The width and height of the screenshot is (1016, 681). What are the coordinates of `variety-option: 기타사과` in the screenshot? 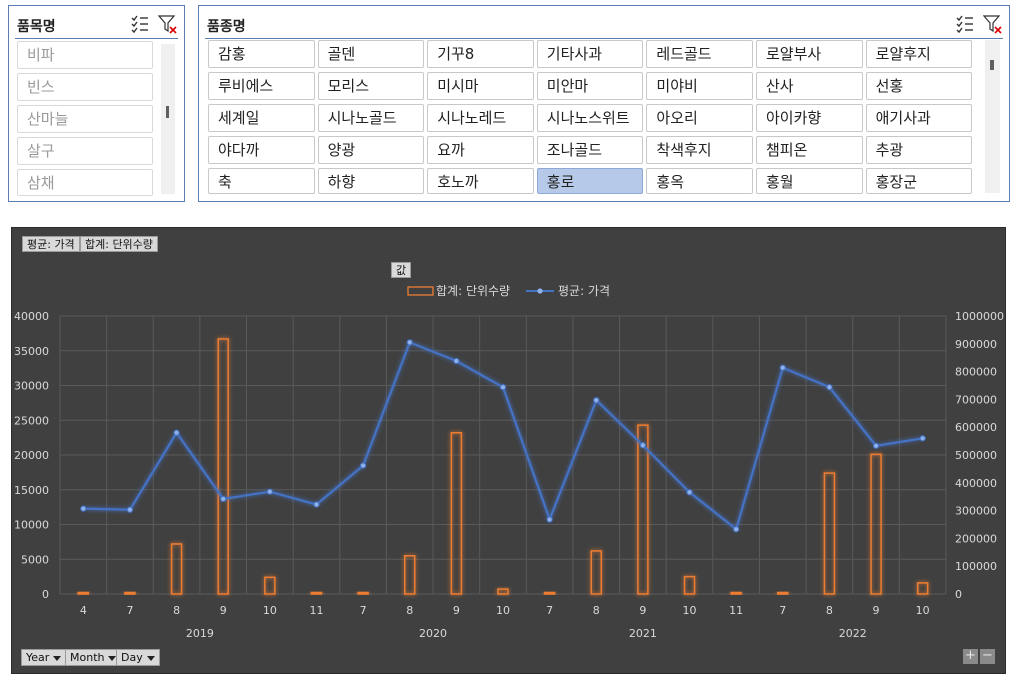 It's located at (590, 54).